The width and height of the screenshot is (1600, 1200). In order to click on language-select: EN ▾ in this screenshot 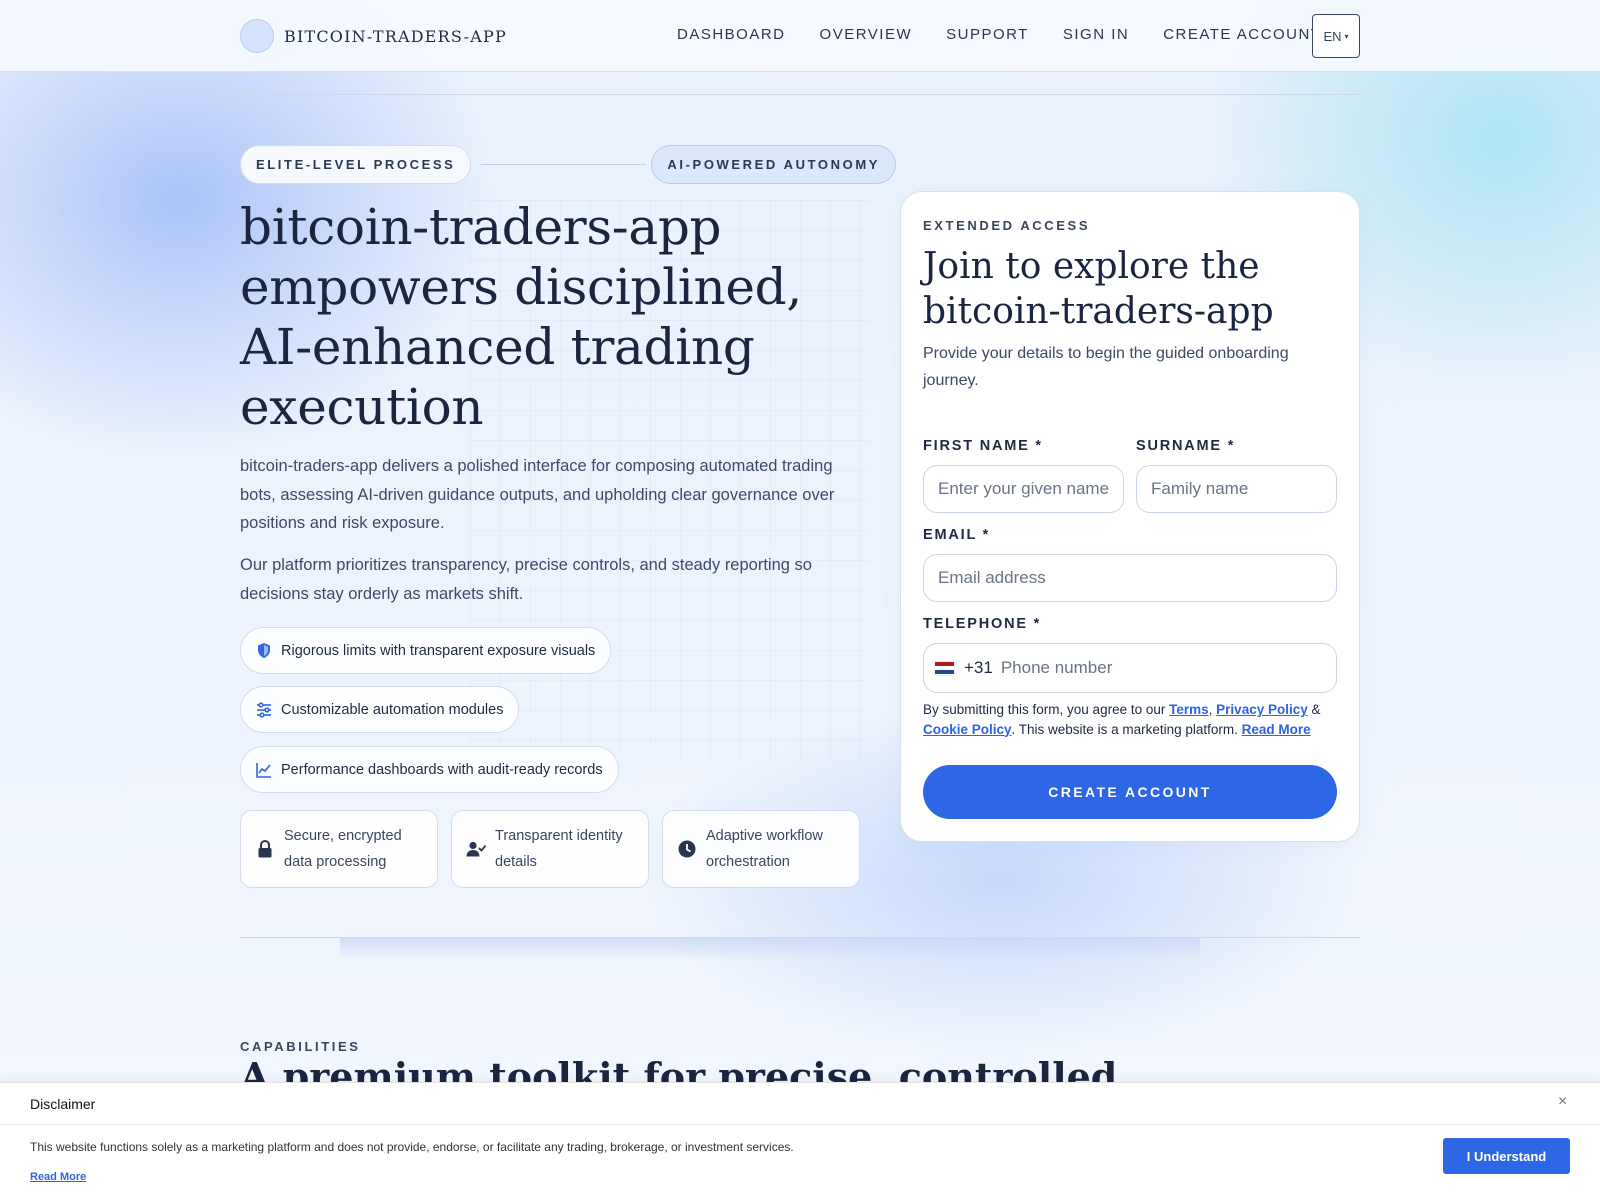, I will do `click(1336, 36)`.